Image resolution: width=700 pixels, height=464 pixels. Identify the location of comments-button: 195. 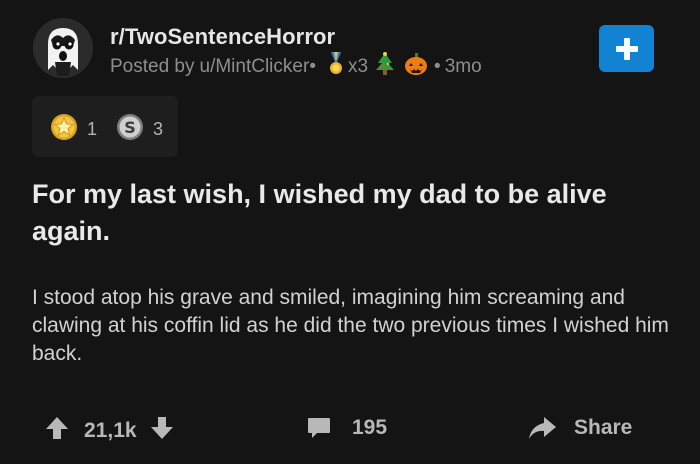
(346, 428).